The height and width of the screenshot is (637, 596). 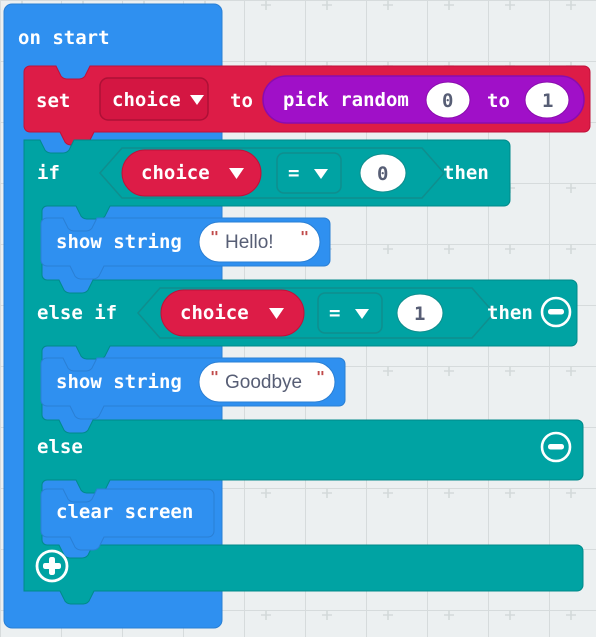 I want to click on variable-reporter-else-if-choice, so click(x=232, y=313).